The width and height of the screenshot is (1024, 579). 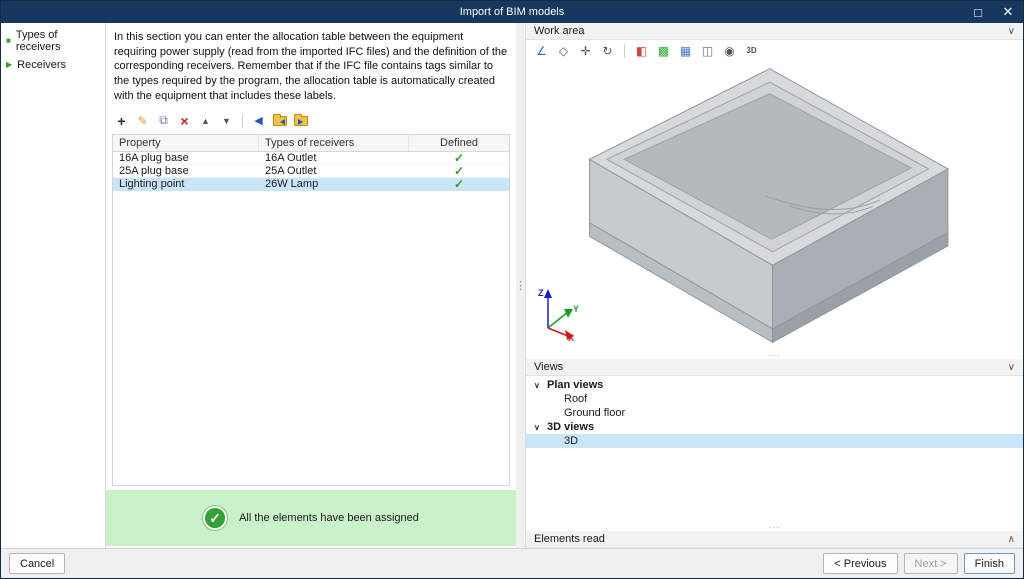 I want to click on table-view-icon: ▦, so click(x=685, y=50).